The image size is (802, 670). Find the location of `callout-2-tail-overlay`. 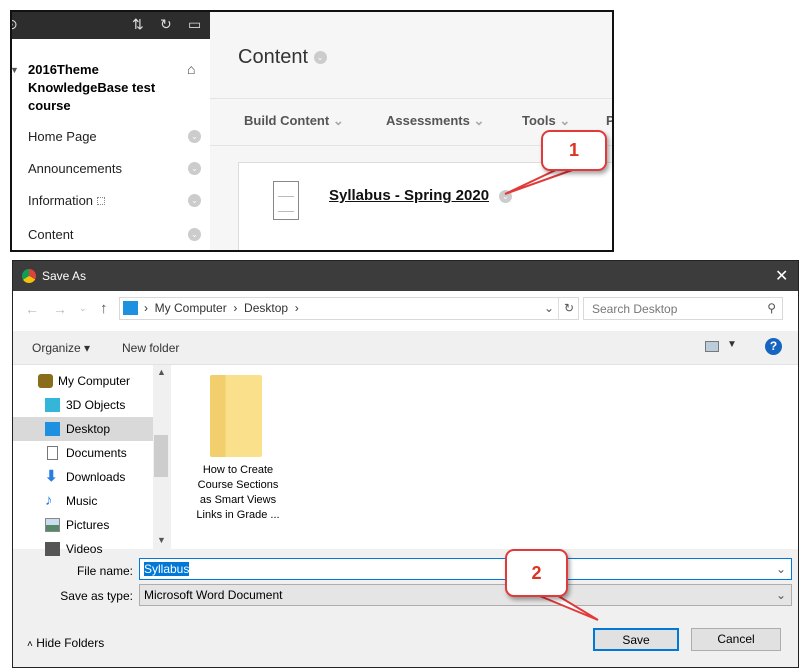

callout-2-tail-overlay is located at coordinates (566, 607).